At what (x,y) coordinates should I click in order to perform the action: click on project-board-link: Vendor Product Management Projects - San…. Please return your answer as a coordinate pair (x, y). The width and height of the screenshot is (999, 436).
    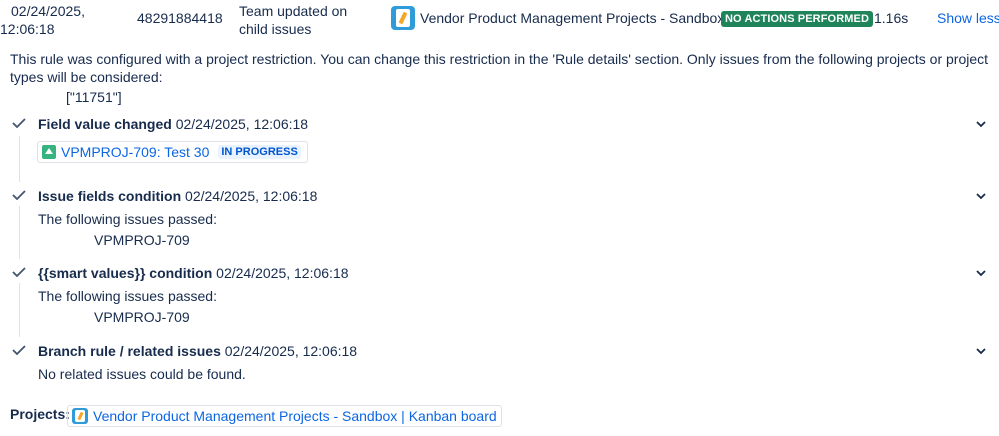
    Looking at the image, I should click on (295, 416).